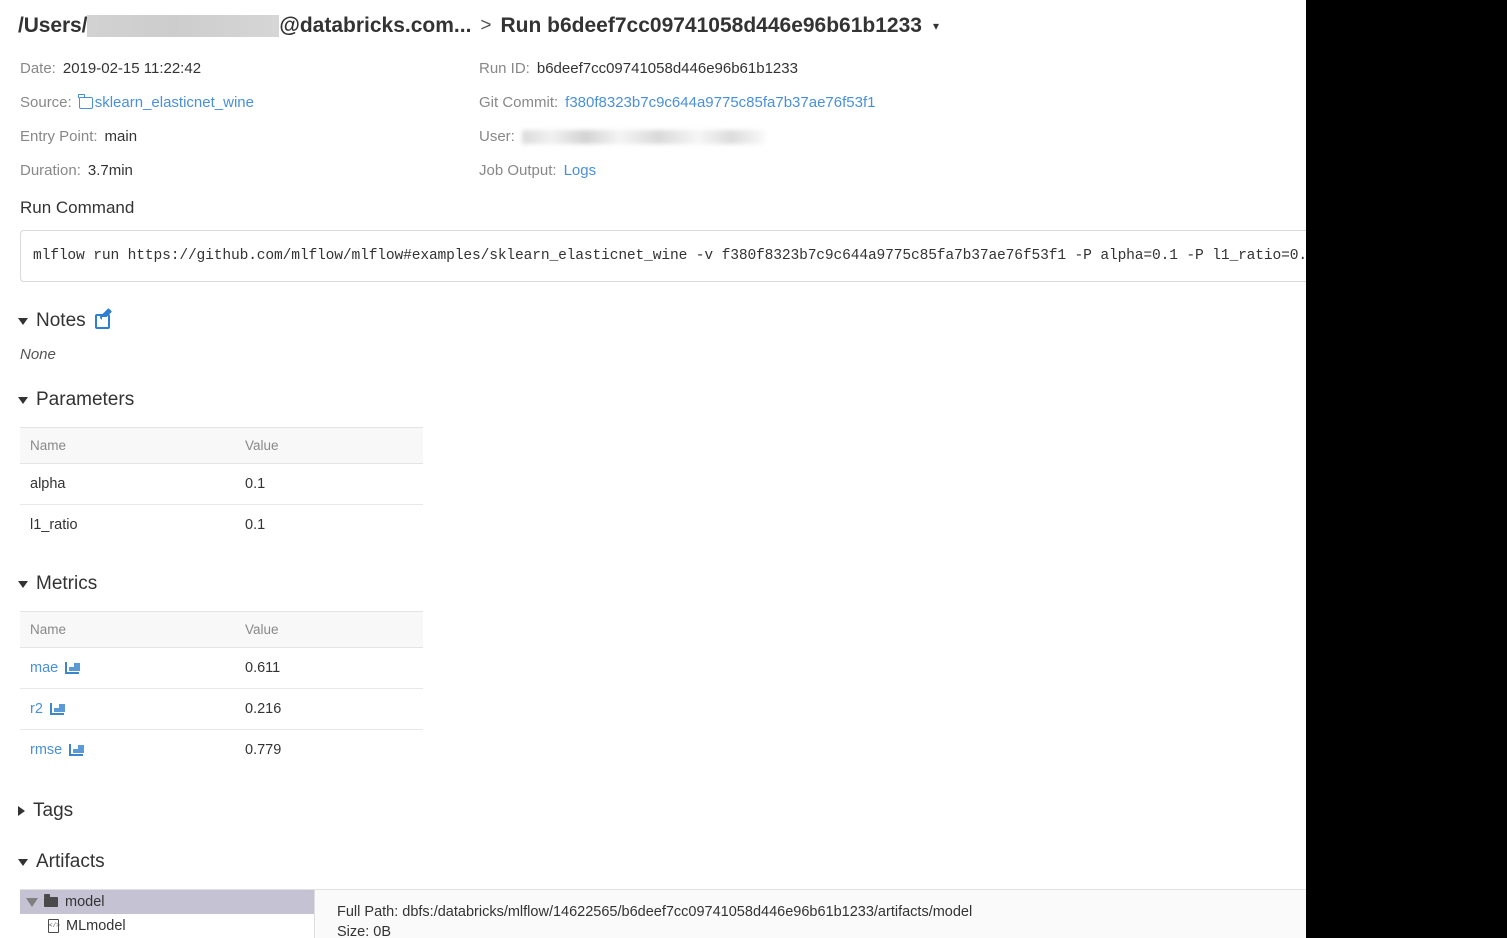 This screenshot has width=1507, height=938. What do you see at coordinates (70, 861) in the screenshot?
I see `artifacts-title: Artifacts` at bounding box center [70, 861].